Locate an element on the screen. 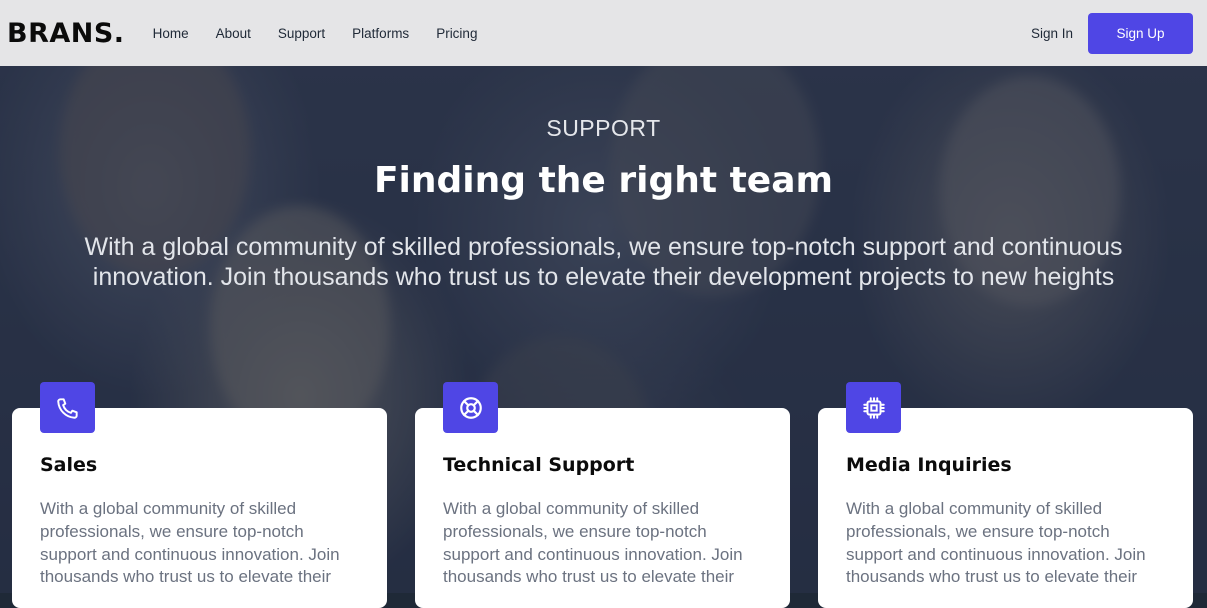 This screenshot has width=1207, height=608. brand-logo: BRANS. is located at coordinates (66, 33).